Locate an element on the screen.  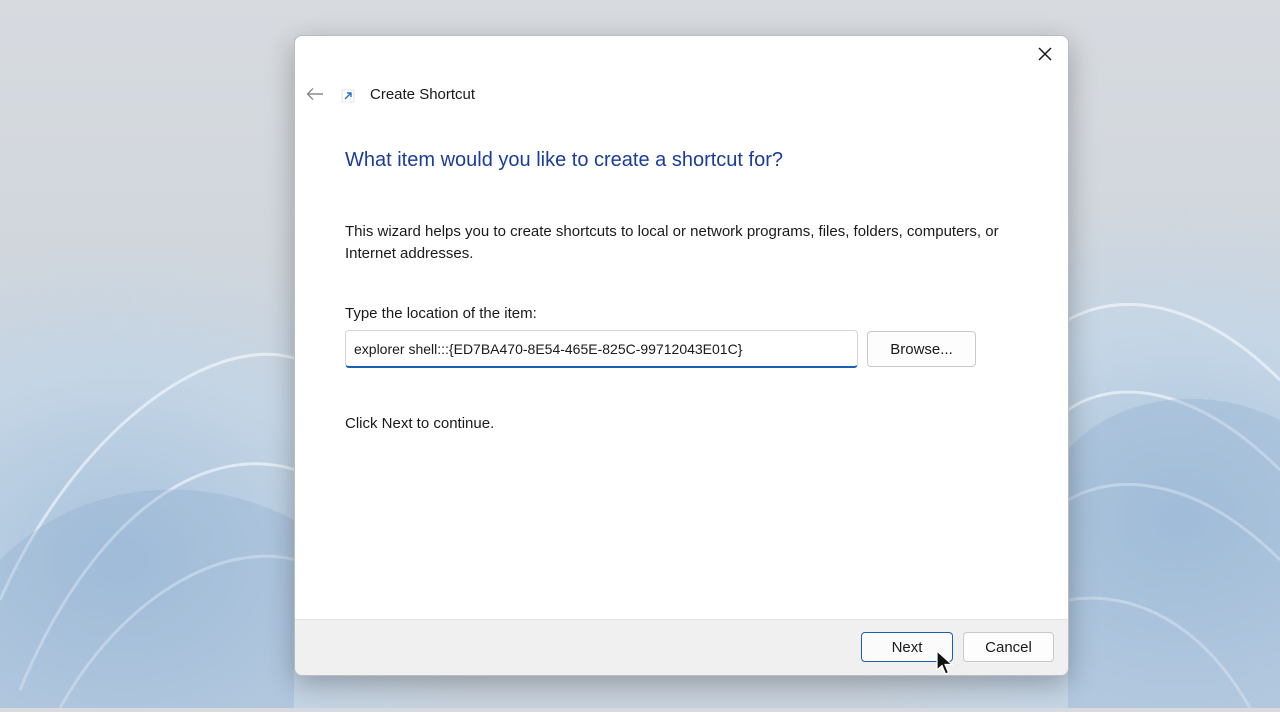
location-input is located at coordinates (601, 349).